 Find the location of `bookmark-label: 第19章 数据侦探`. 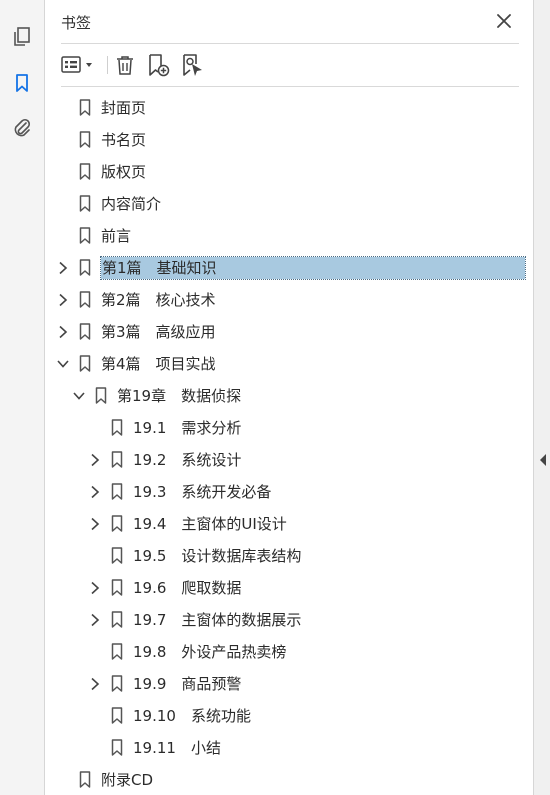

bookmark-label: 第19章 数据侦探 is located at coordinates (179, 396).